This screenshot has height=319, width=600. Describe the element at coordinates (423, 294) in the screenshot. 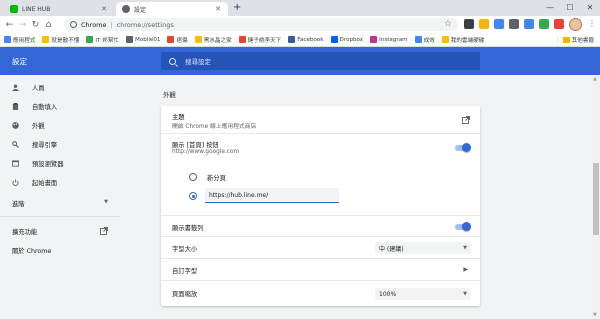

I see `page-zoom-select: 100% ▼` at that location.